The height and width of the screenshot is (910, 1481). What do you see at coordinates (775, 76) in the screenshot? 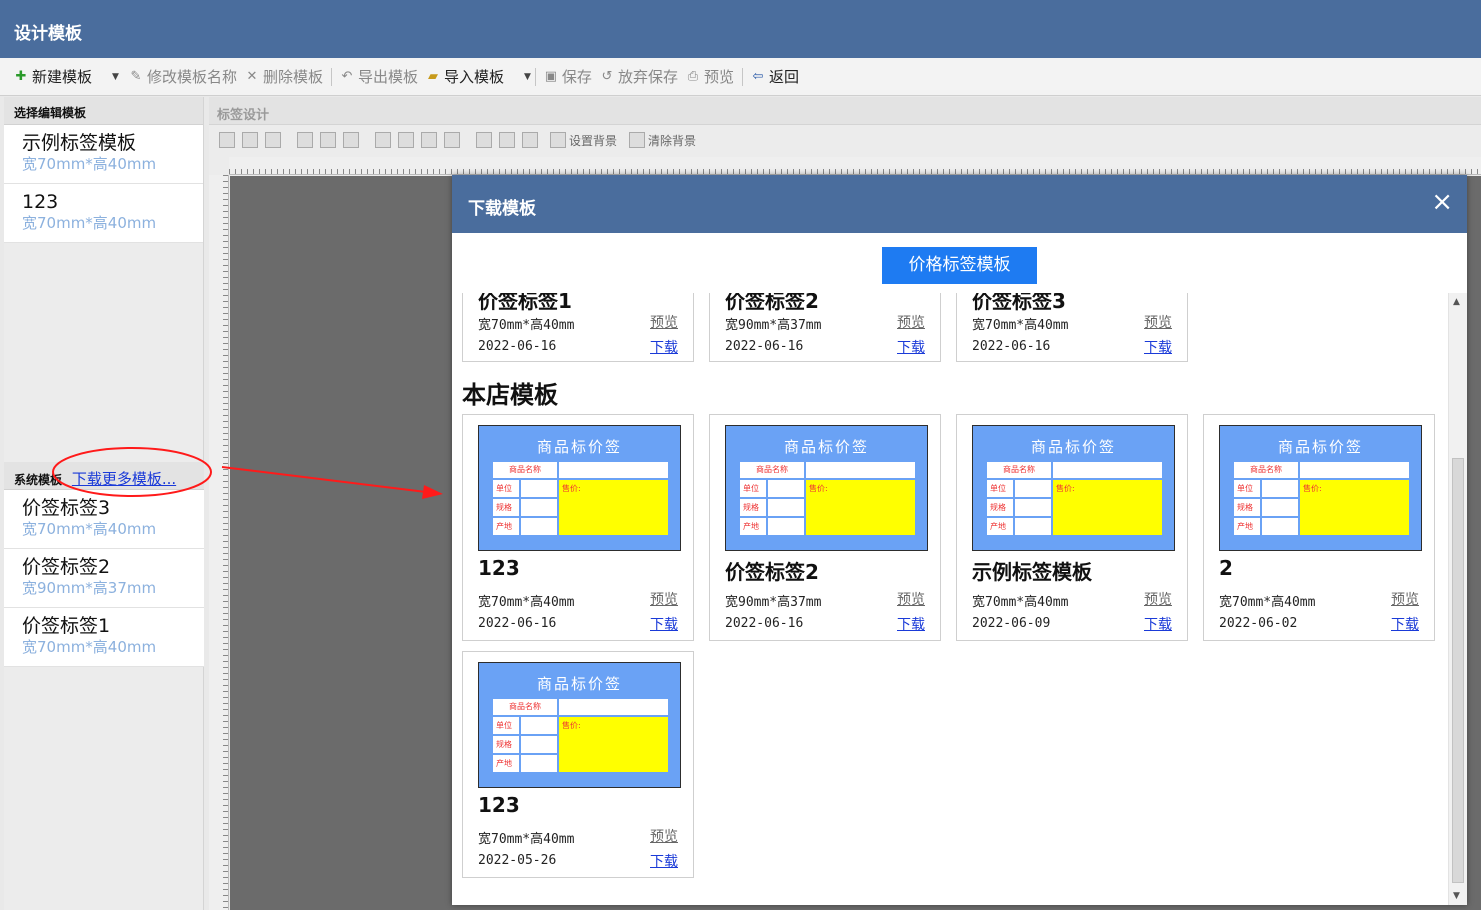
I see `back-button: ⇦ 返回` at bounding box center [775, 76].